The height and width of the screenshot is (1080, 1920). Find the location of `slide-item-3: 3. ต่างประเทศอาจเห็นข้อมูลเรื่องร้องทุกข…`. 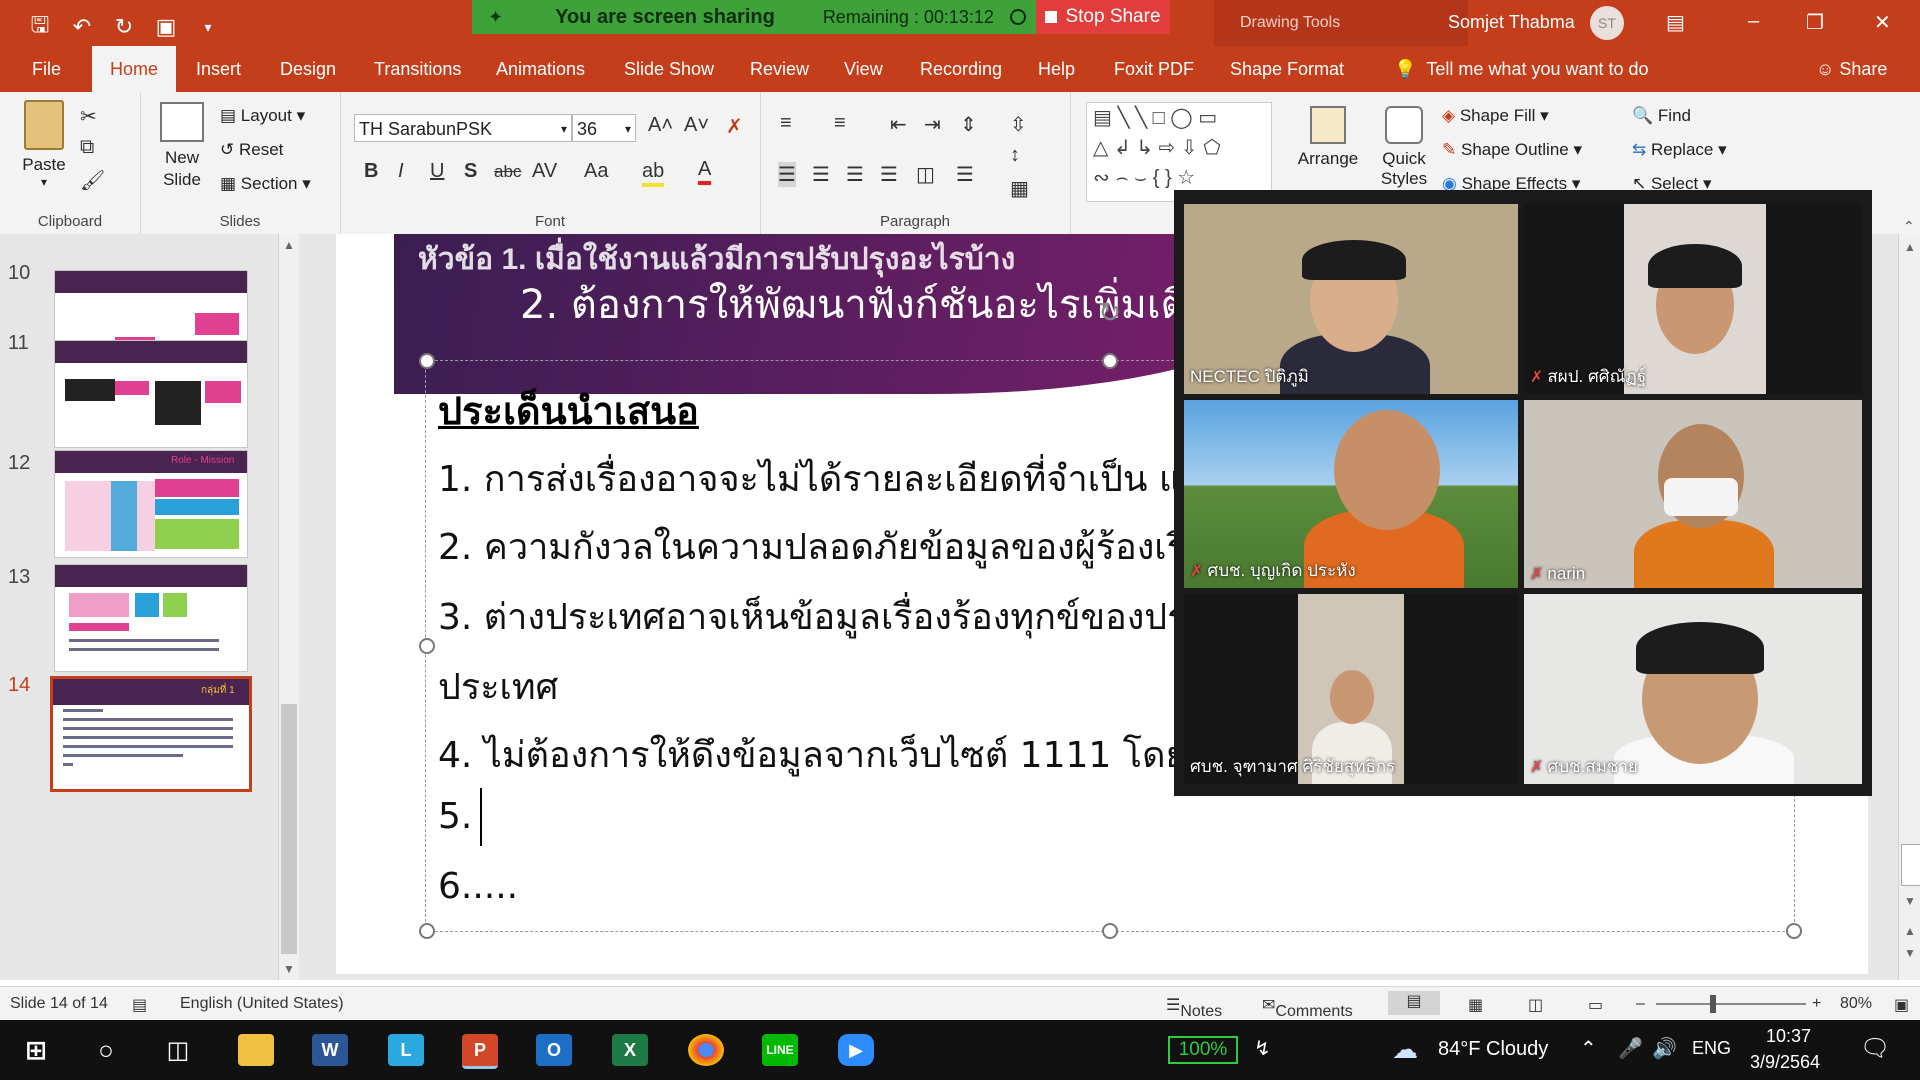

slide-item-3: 3. ต่างประเทศอาจเห็นข้อมูลเรื่องร้องทุกข… is located at coordinates (822, 616).